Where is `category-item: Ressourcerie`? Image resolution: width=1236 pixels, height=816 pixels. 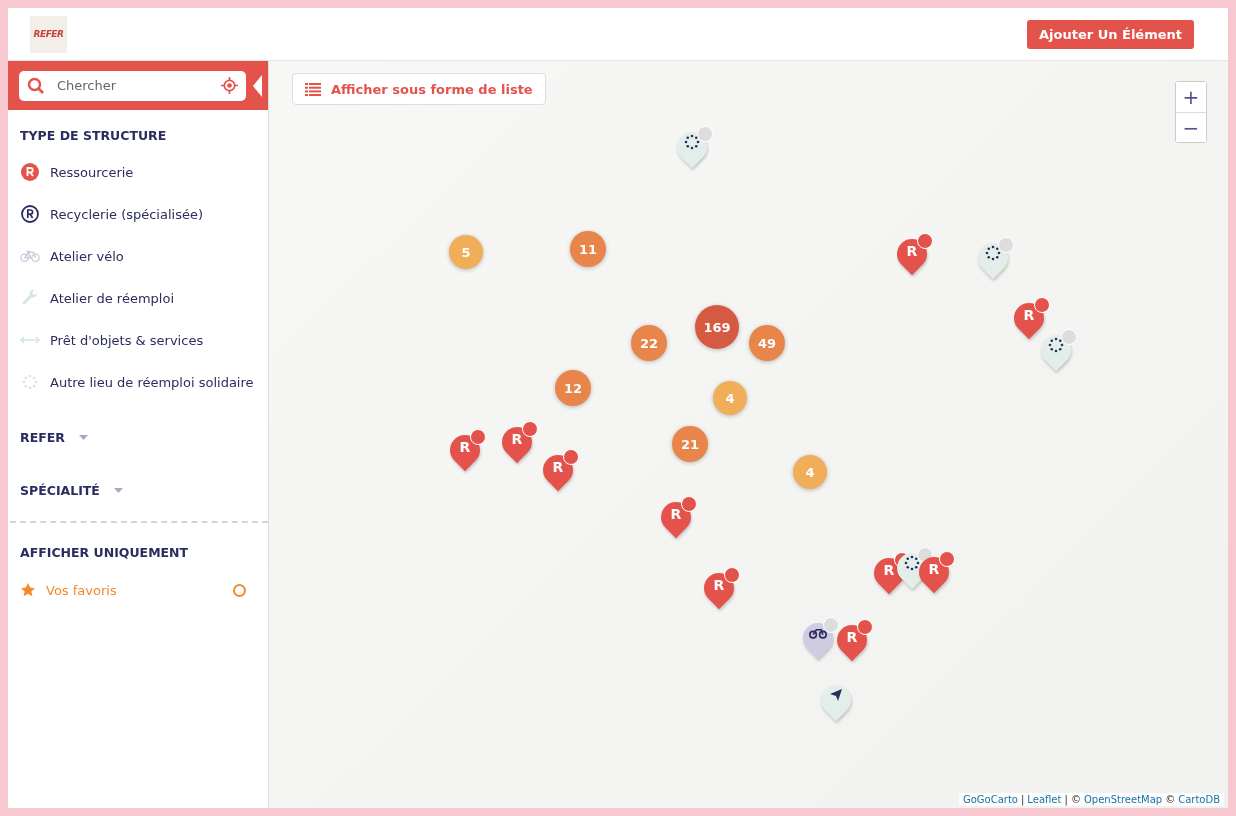 category-item: Ressourcerie is located at coordinates (138, 172).